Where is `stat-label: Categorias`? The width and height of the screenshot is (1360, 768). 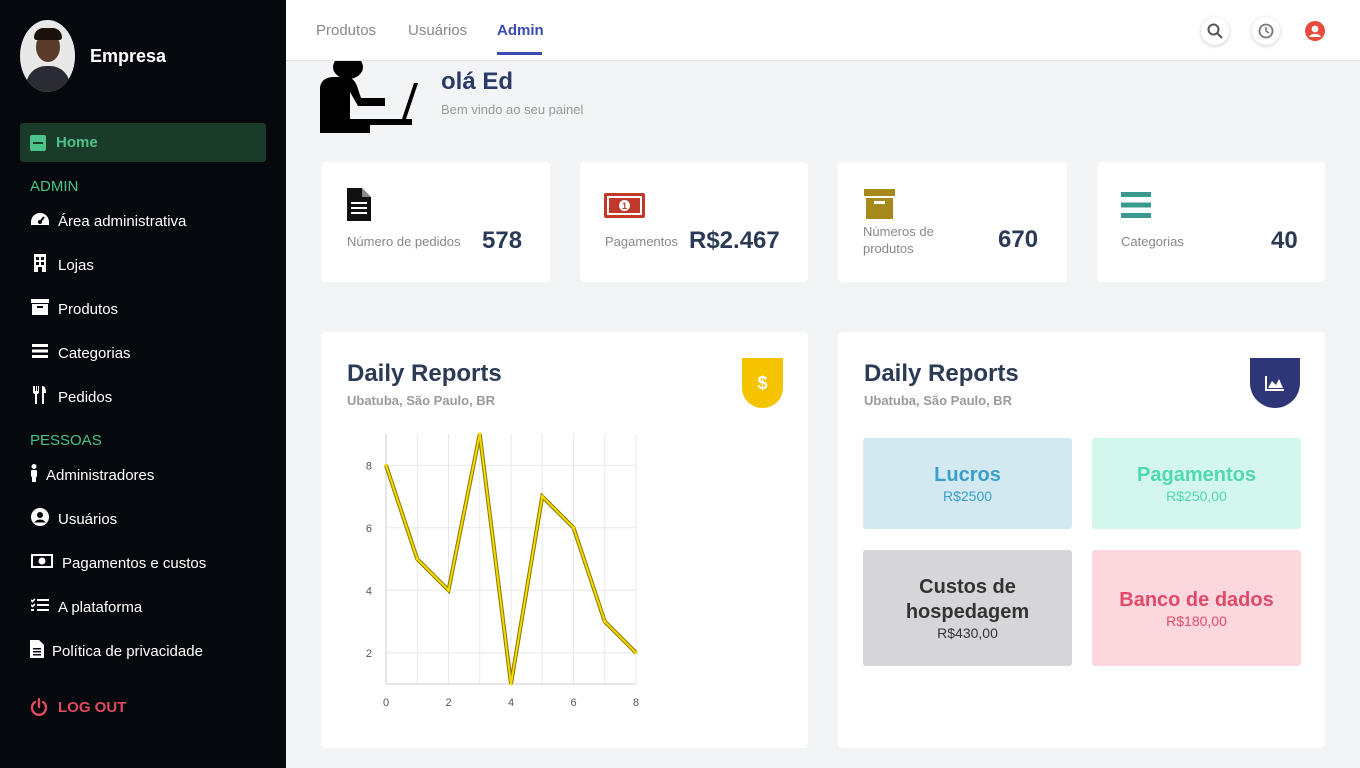 stat-label: Categorias is located at coordinates (1152, 241).